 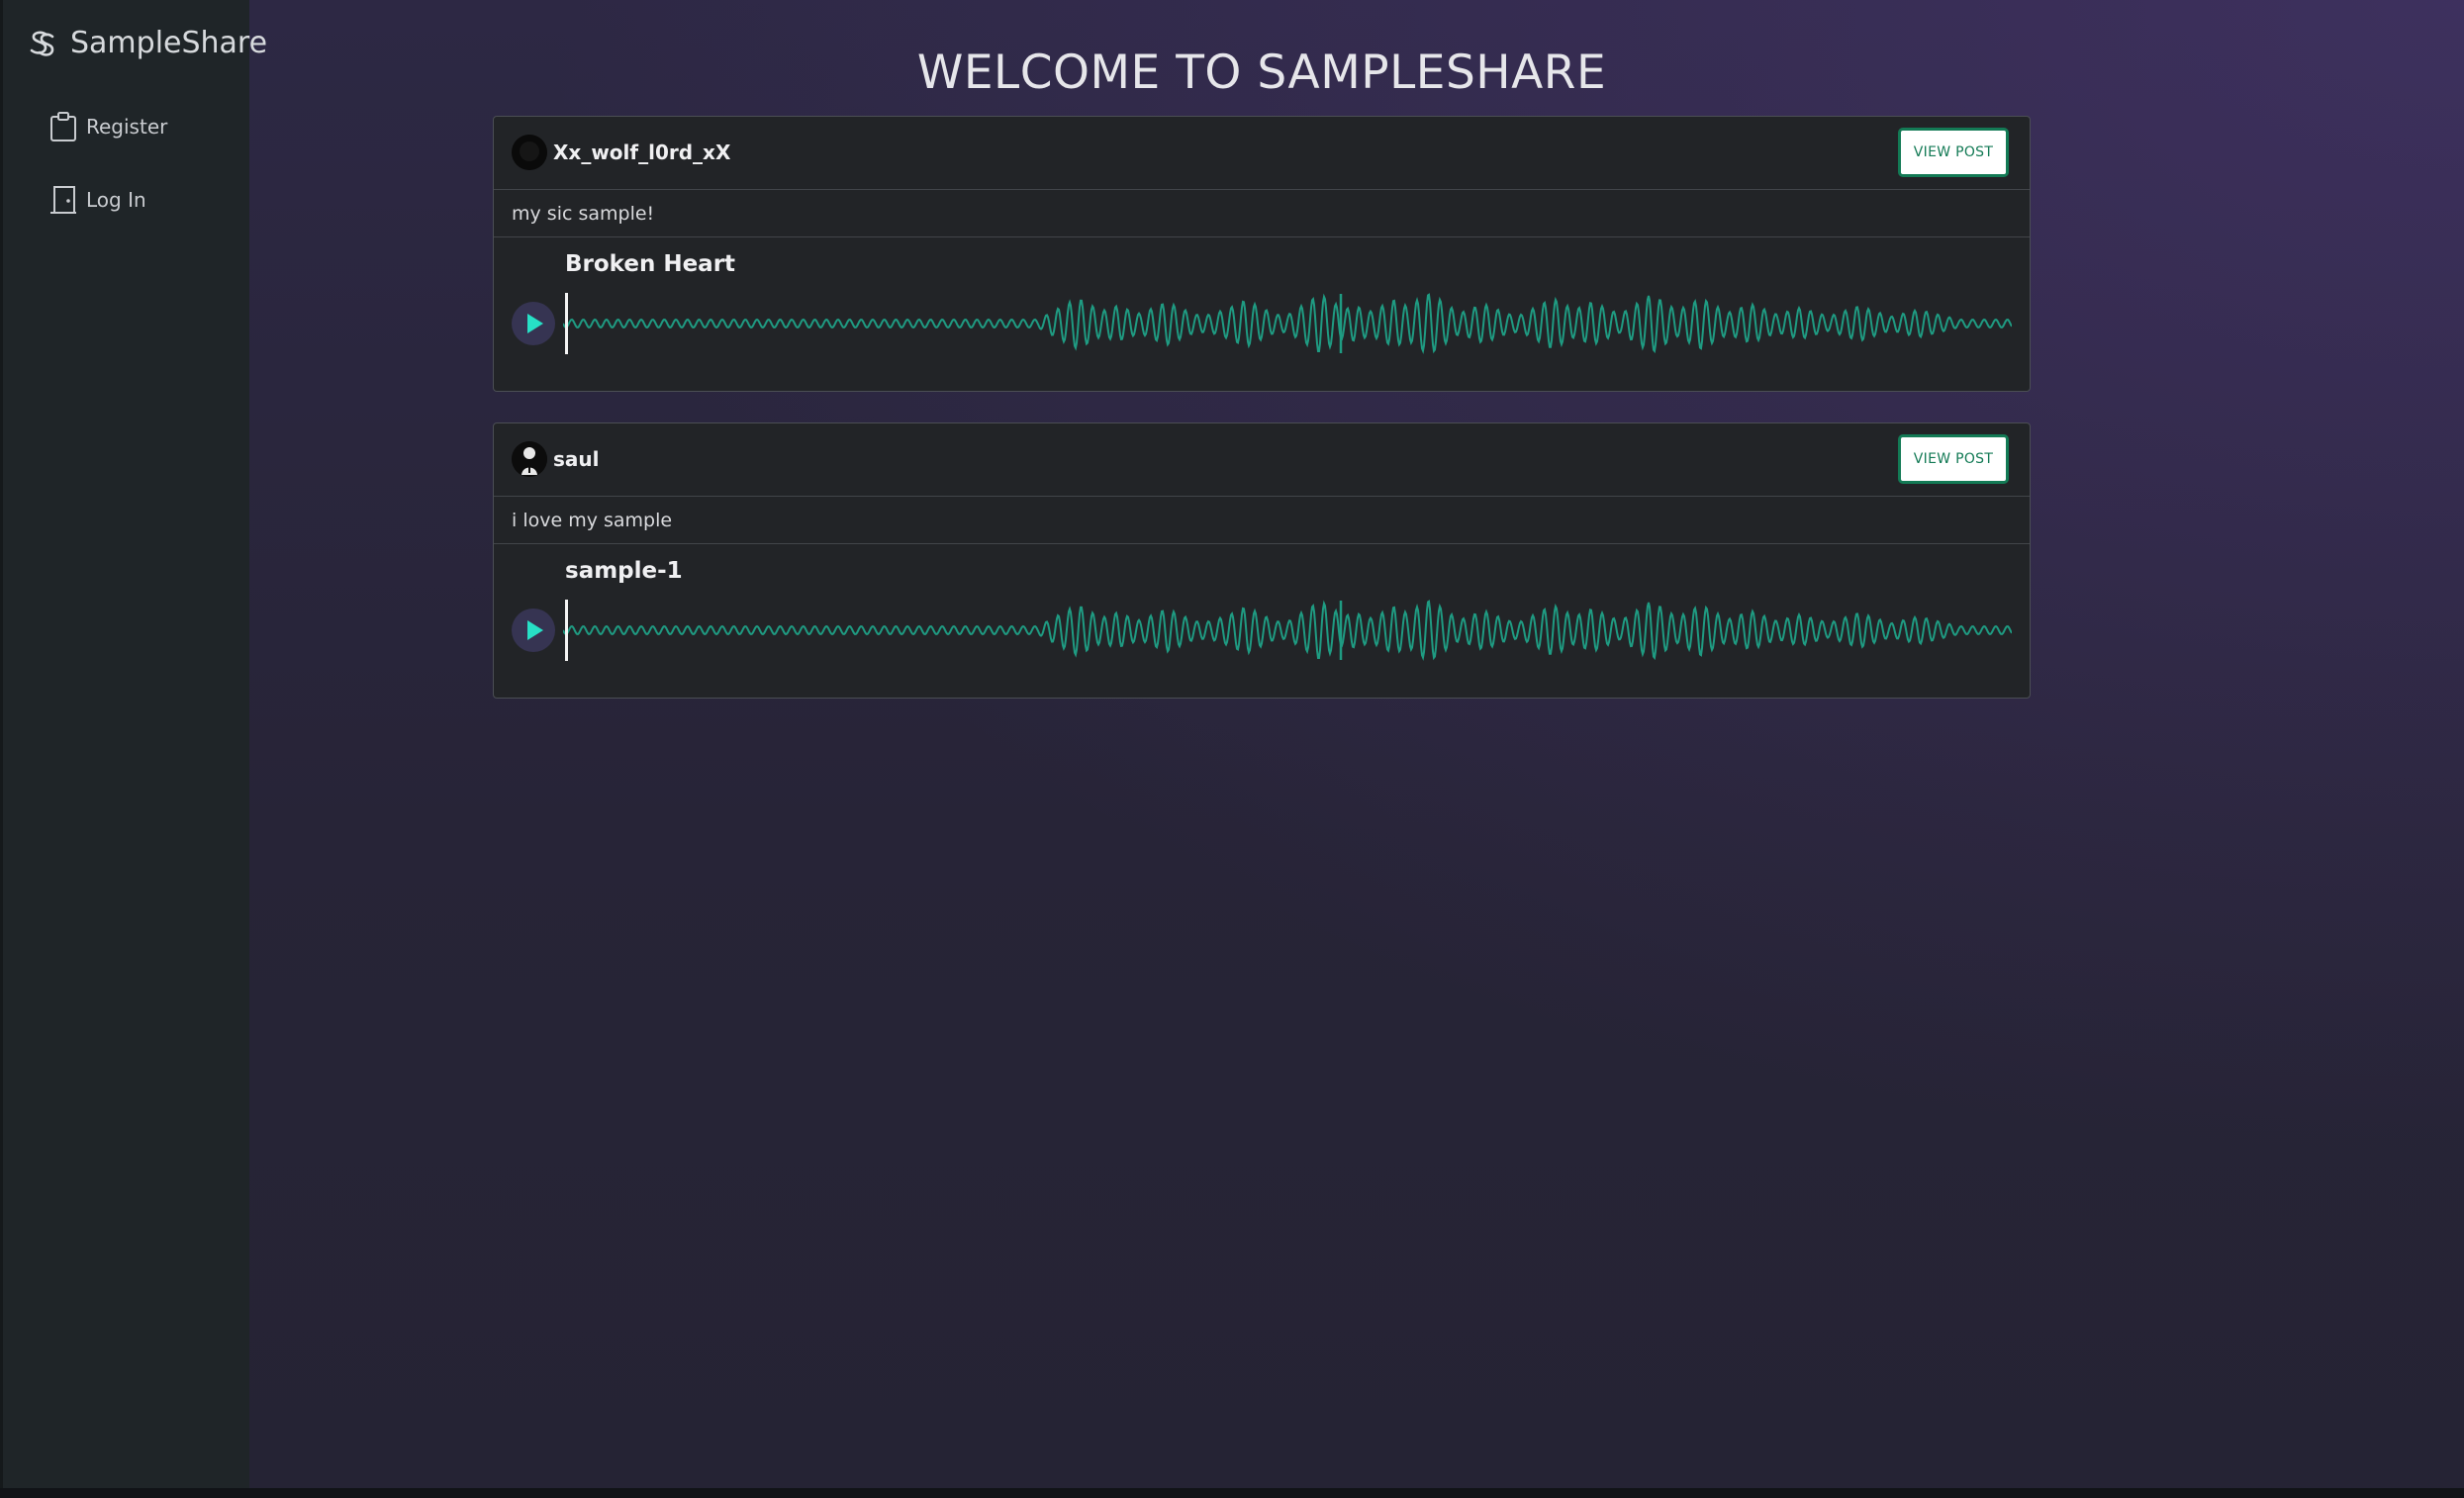 What do you see at coordinates (641, 152) in the screenshot?
I see `post-username: Xx_wolf_l0rd_xX` at bounding box center [641, 152].